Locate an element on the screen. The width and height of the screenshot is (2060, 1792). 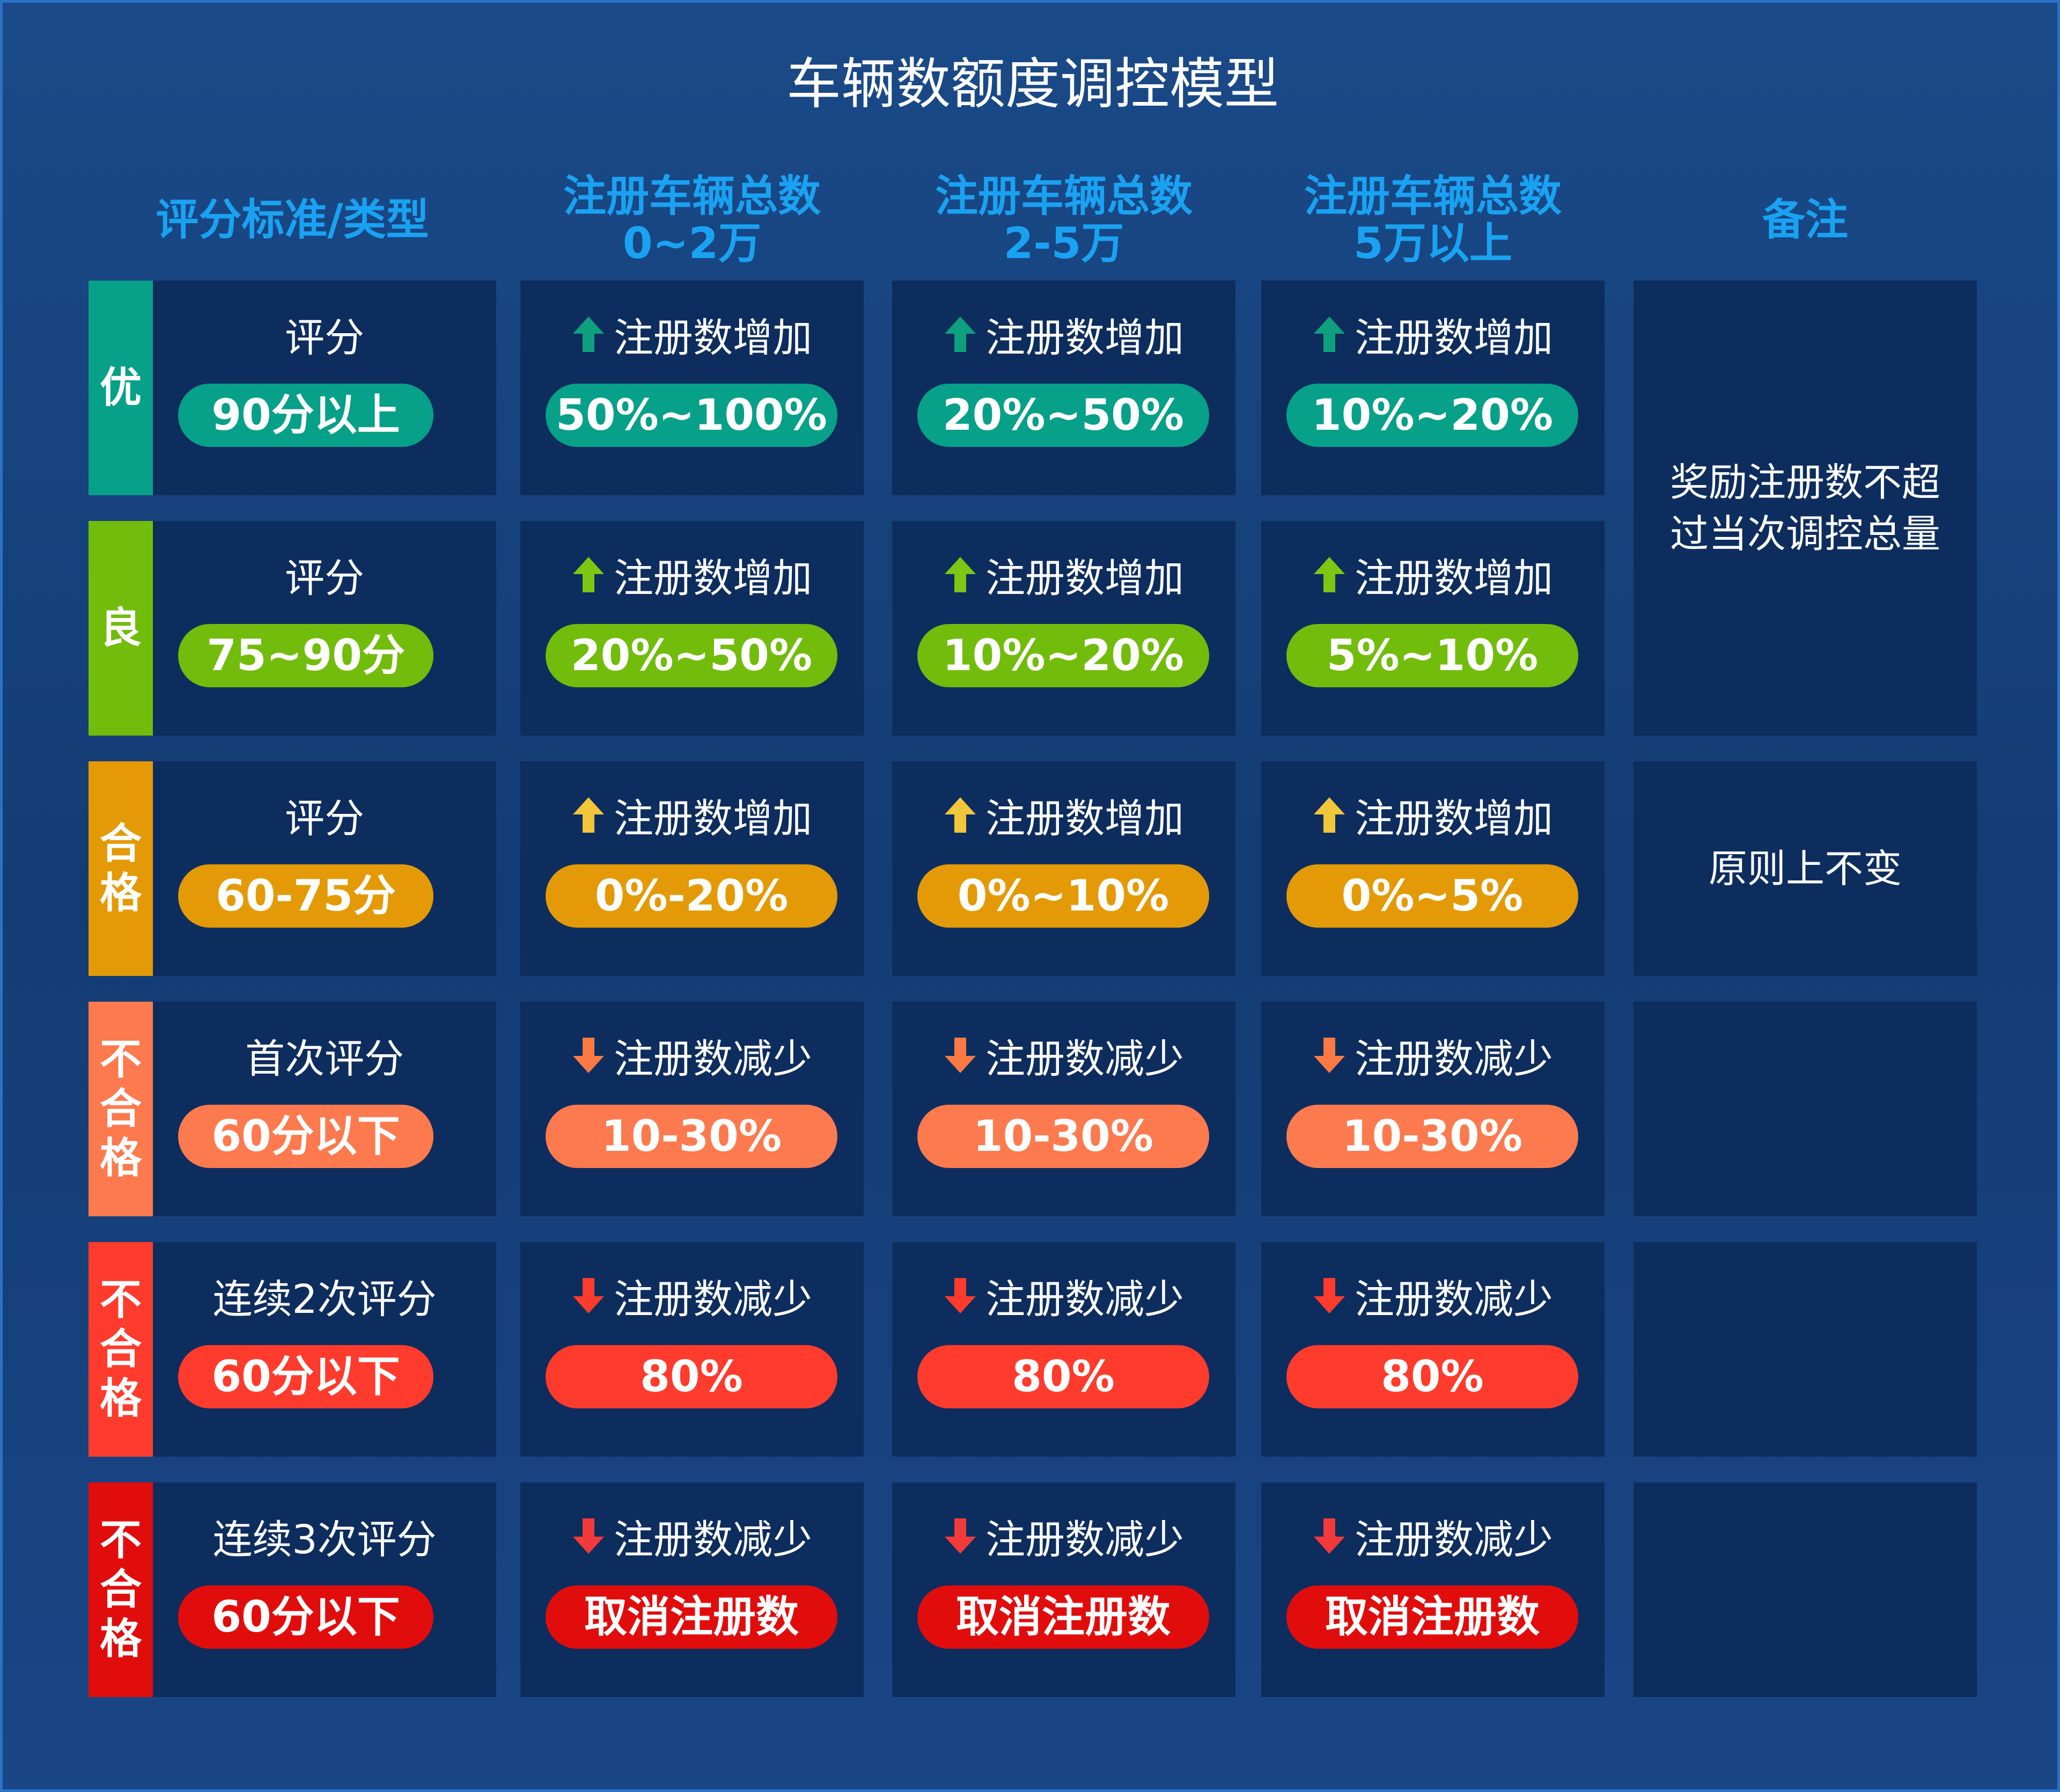
remark-text: 奖励注册数不超 过当次调控总量 is located at coordinates (1805, 508).